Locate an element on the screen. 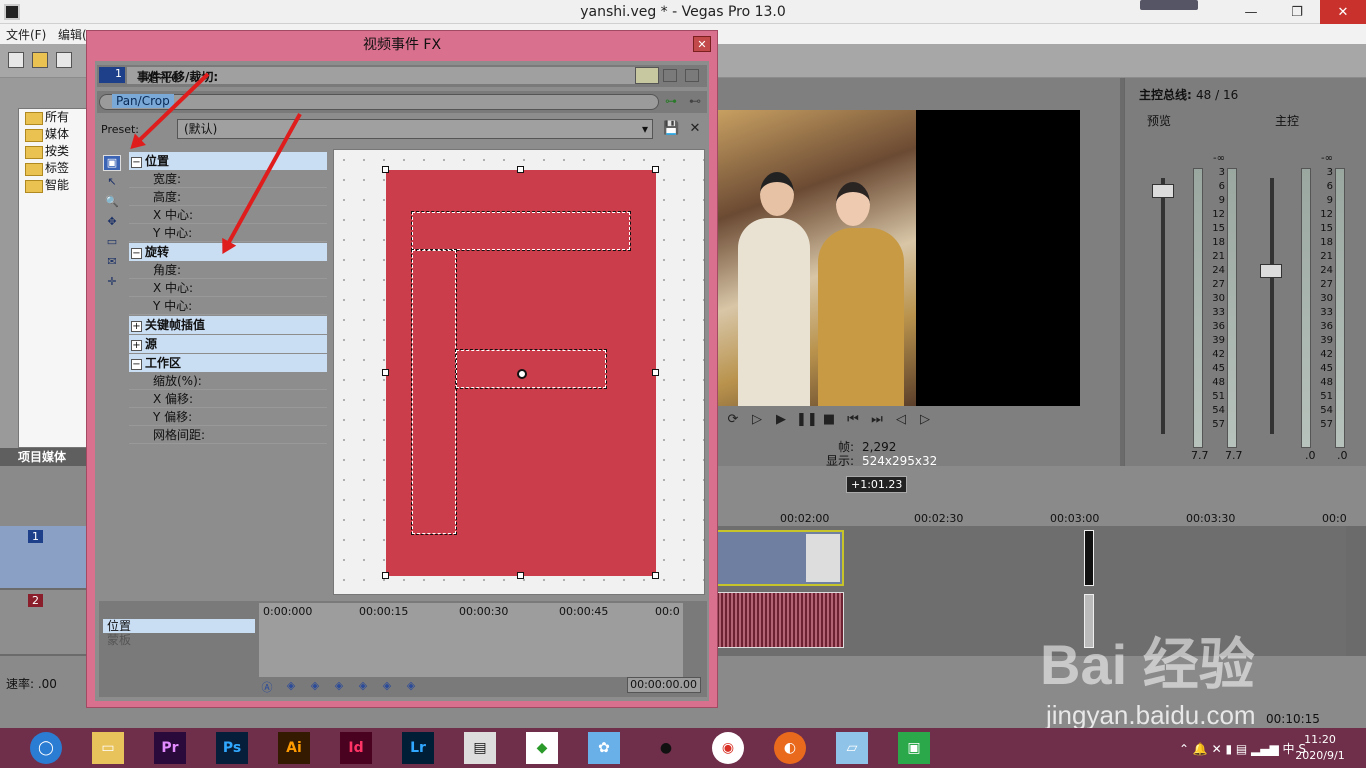 This screenshot has height=768, width=1366. next-keyframe-icon: ◈ is located at coordinates (363, 686).